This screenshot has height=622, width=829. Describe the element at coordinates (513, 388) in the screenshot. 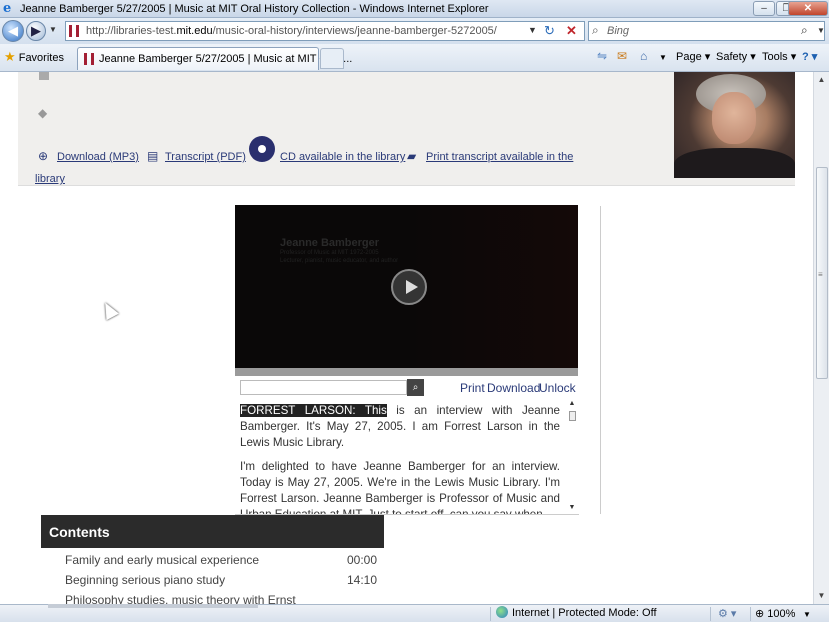

I see `download-link: Download` at that location.